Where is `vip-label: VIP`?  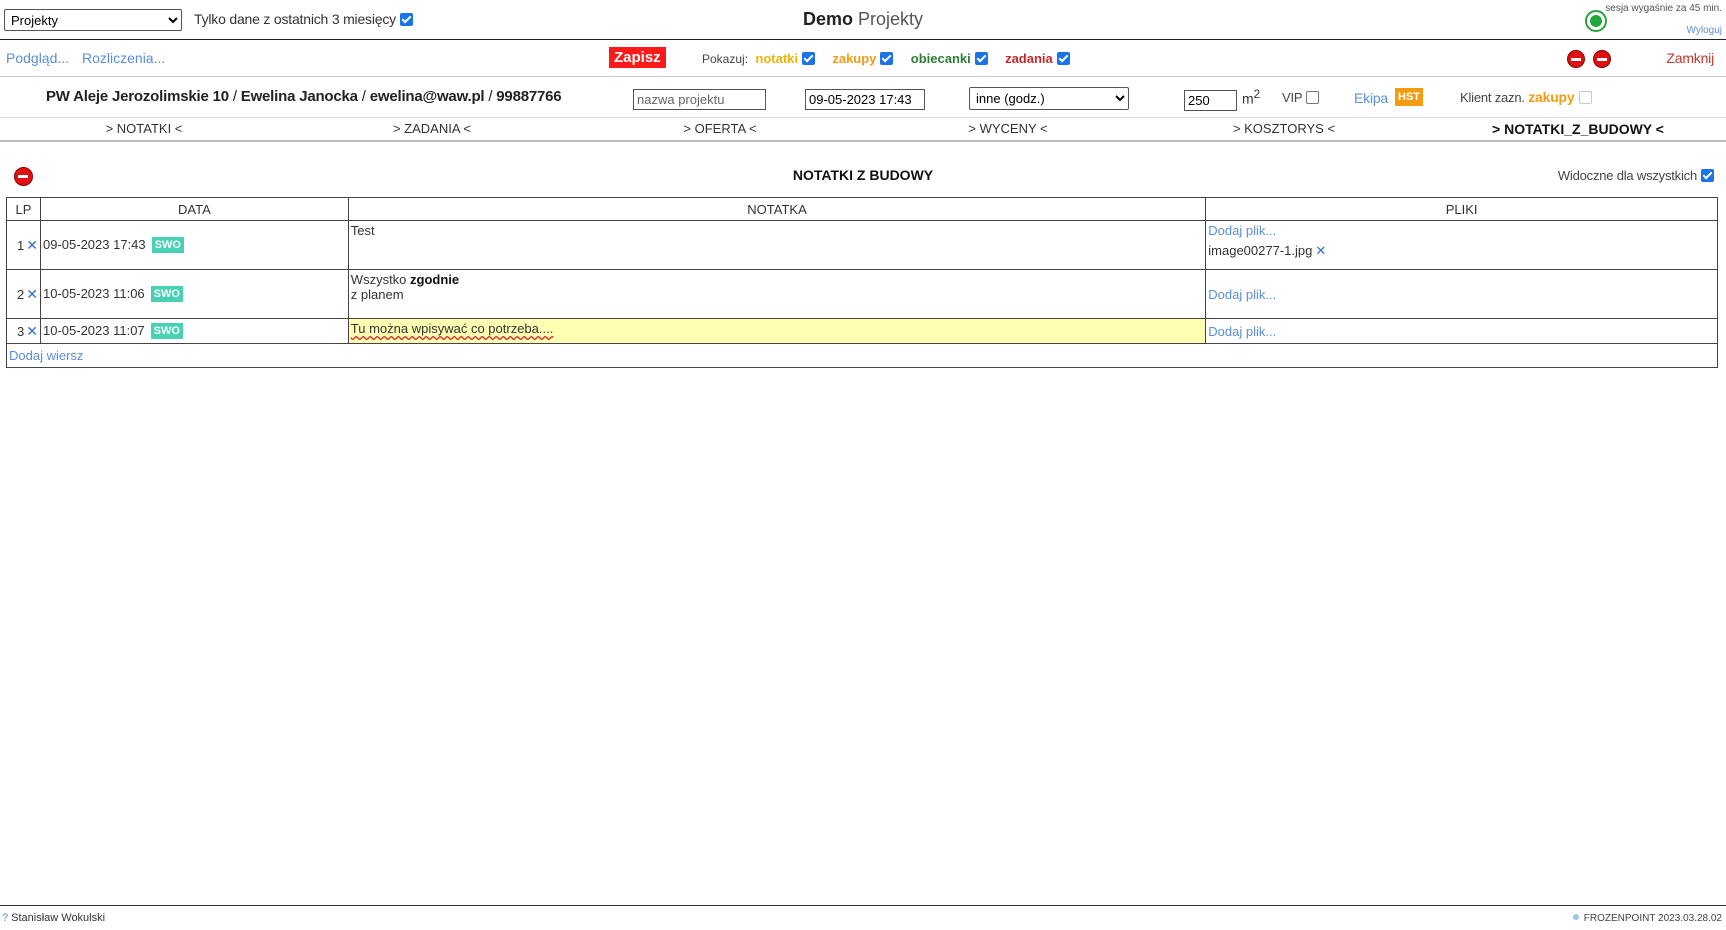 vip-label: VIP is located at coordinates (1292, 97).